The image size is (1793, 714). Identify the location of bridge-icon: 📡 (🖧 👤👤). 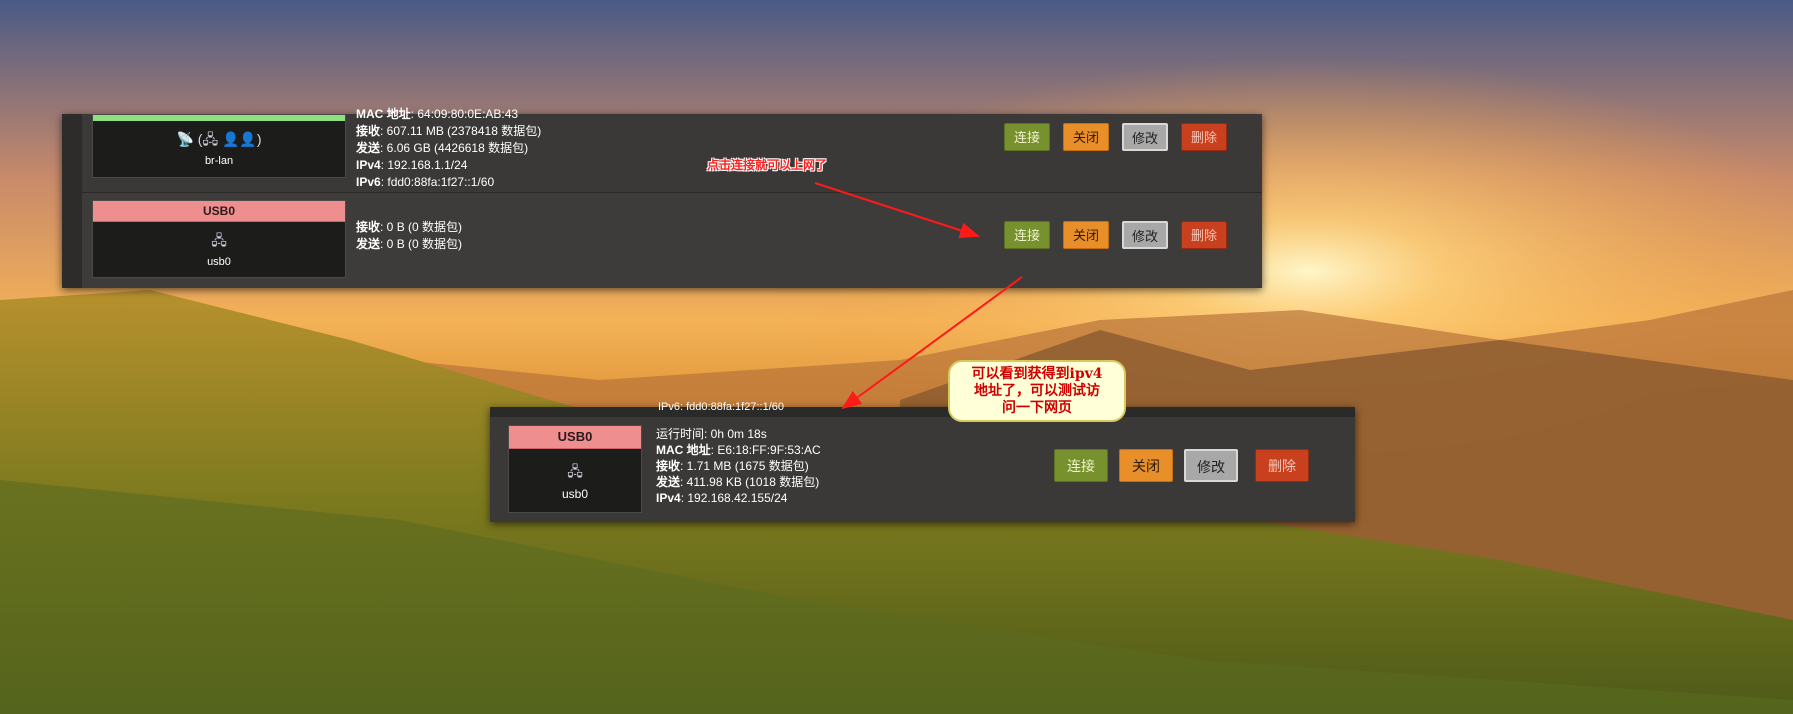
(219, 139).